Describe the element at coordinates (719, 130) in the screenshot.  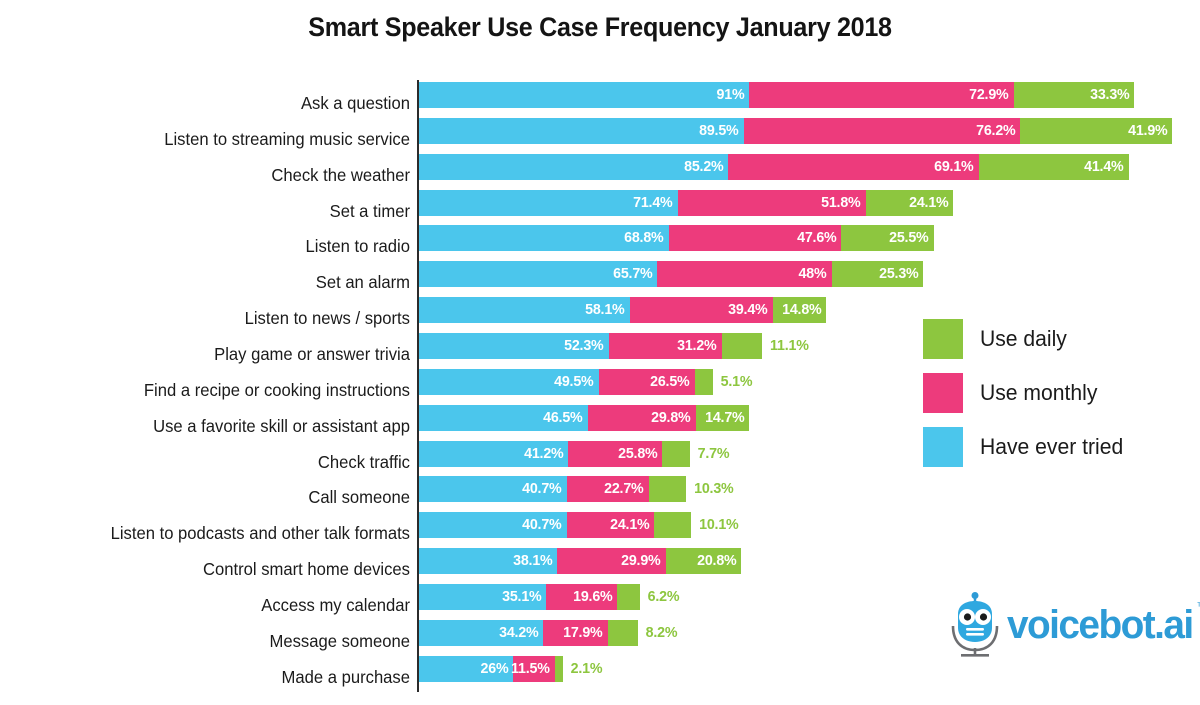
I see `bar-value-label: 89.5%` at that location.